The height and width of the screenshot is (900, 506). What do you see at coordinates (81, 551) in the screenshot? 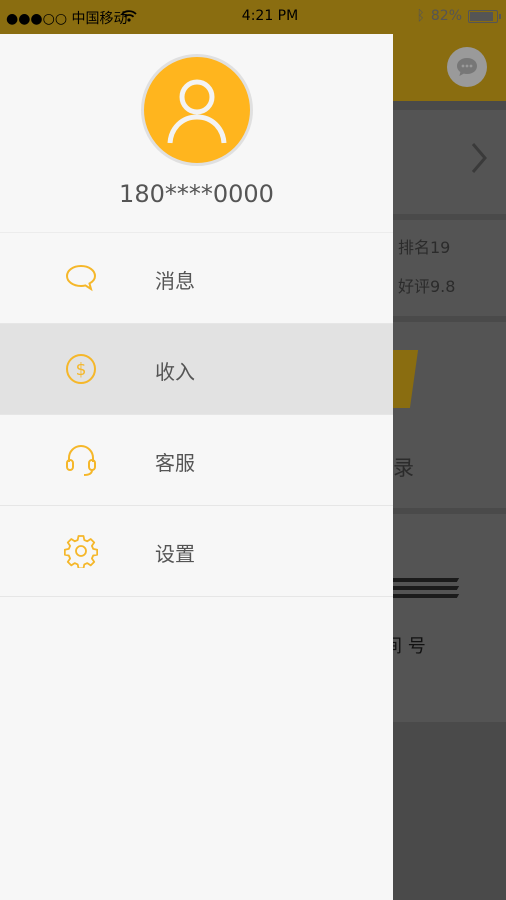
I see `gear-icon` at bounding box center [81, 551].